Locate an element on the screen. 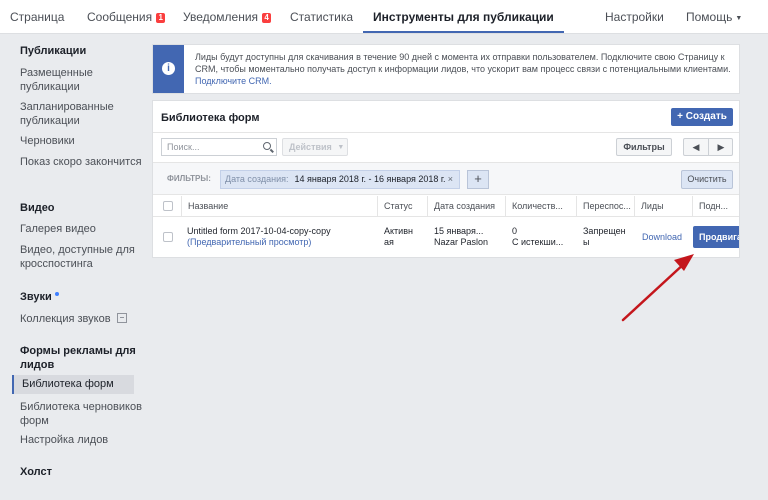 Image resolution: width=768 pixels, height=500 pixels. filters-label: ФИЛЬТРЫ: is located at coordinates (189, 178).